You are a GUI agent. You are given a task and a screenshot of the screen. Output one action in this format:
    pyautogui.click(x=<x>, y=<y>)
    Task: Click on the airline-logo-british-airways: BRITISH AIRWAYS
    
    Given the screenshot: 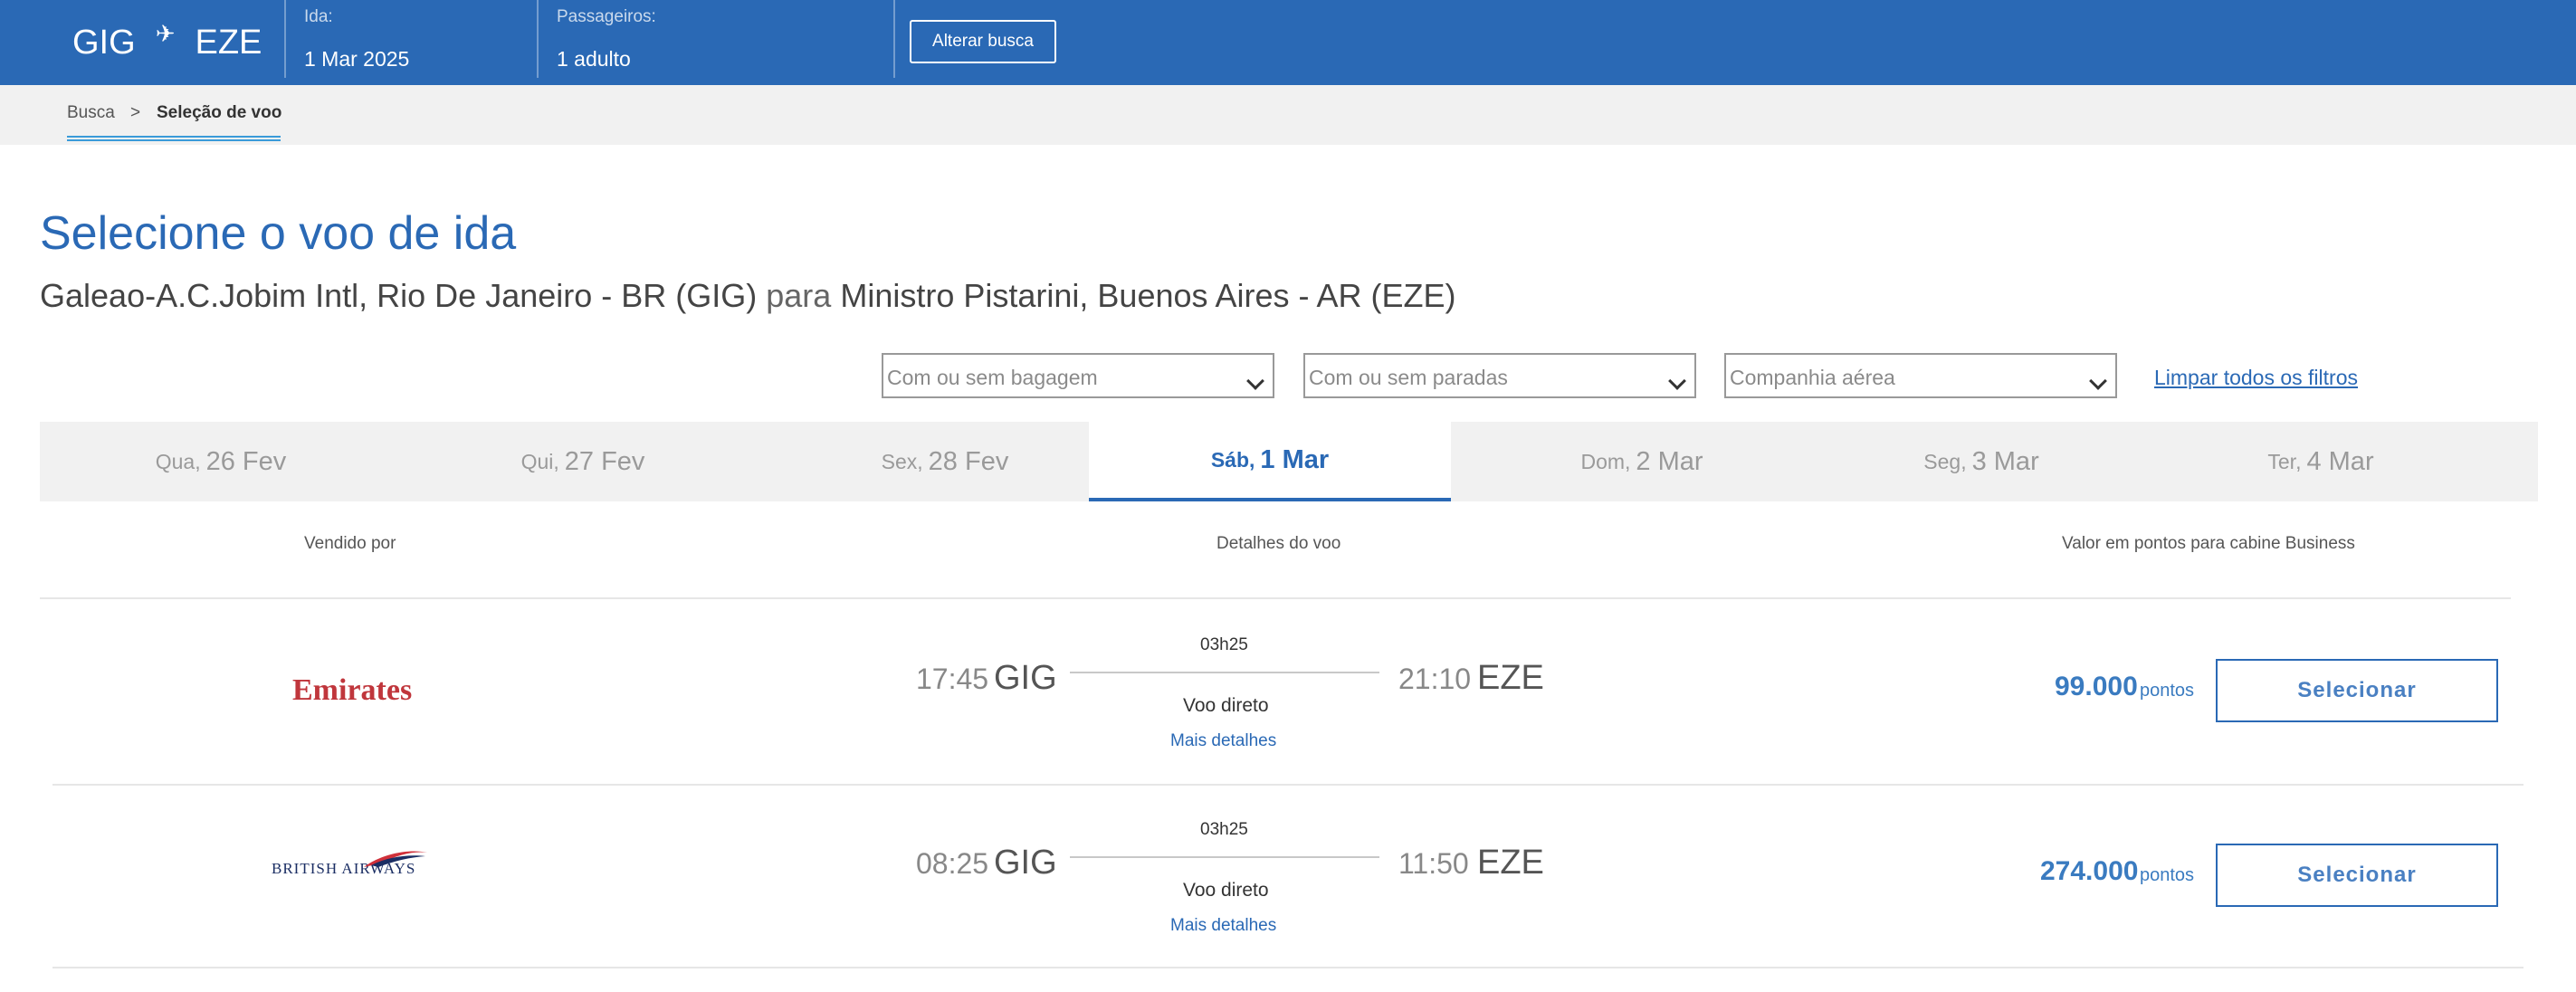 What is the action you would take?
    pyautogui.click(x=350, y=864)
    